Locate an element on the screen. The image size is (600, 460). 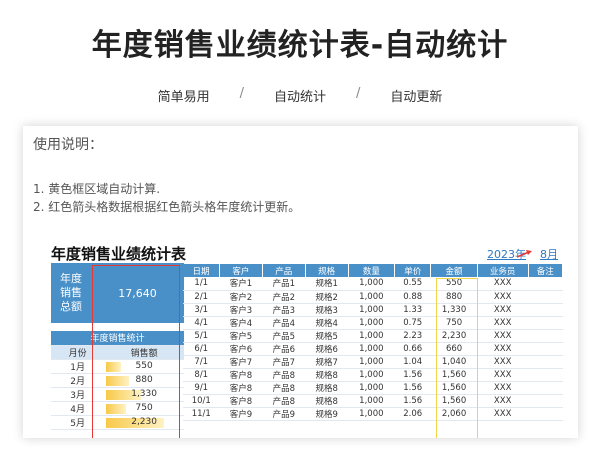
cell-col-customer: 客户3 is located at coordinates (241, 310).